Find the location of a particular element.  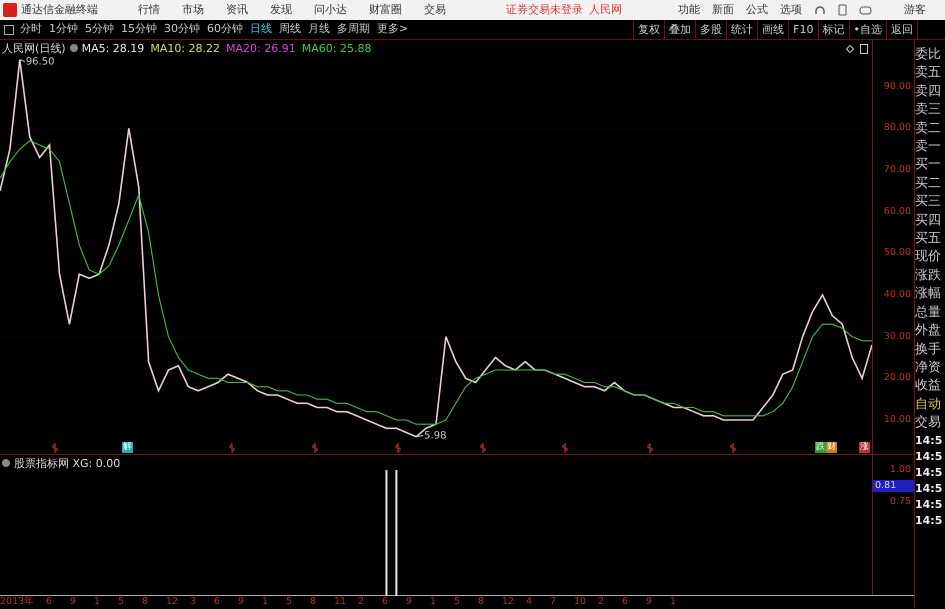

headset-icon is located at coordinates (820, 10).